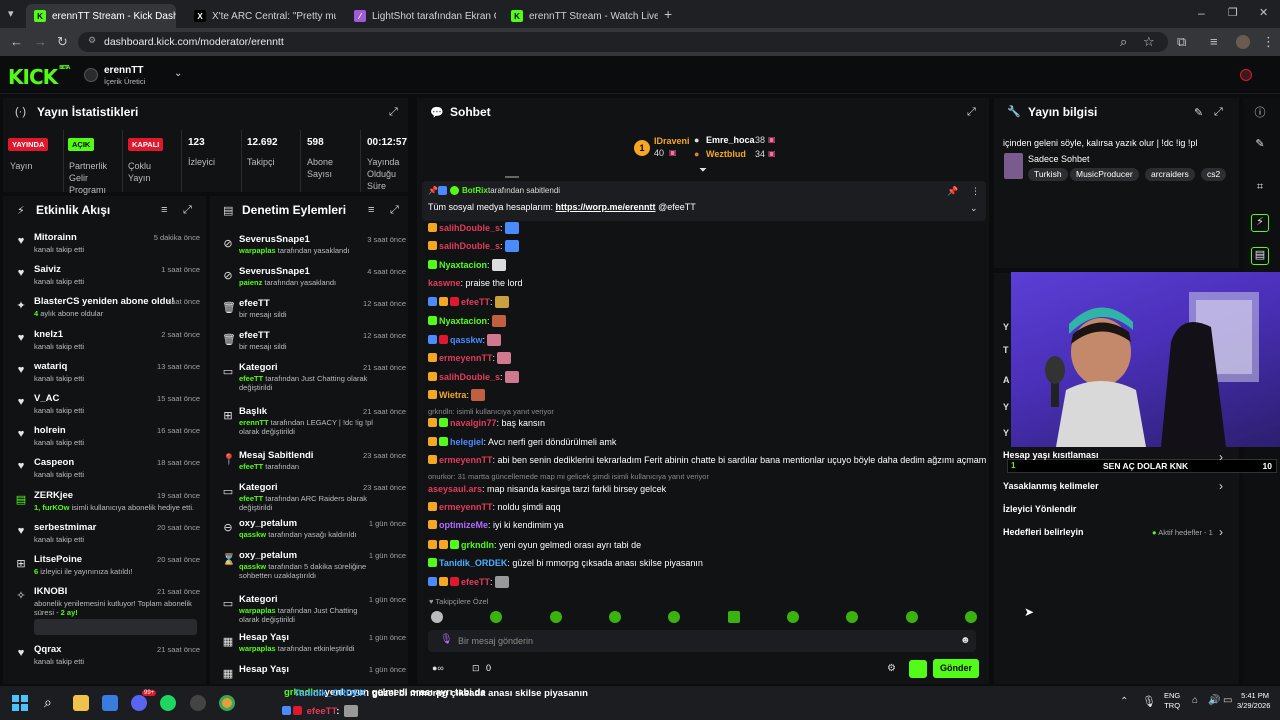 This screenshot has height=720, width=1280. Describe the element at coordinates (463, 525) in the screenshot. I see `chat-username: optimizeMe` at that location.